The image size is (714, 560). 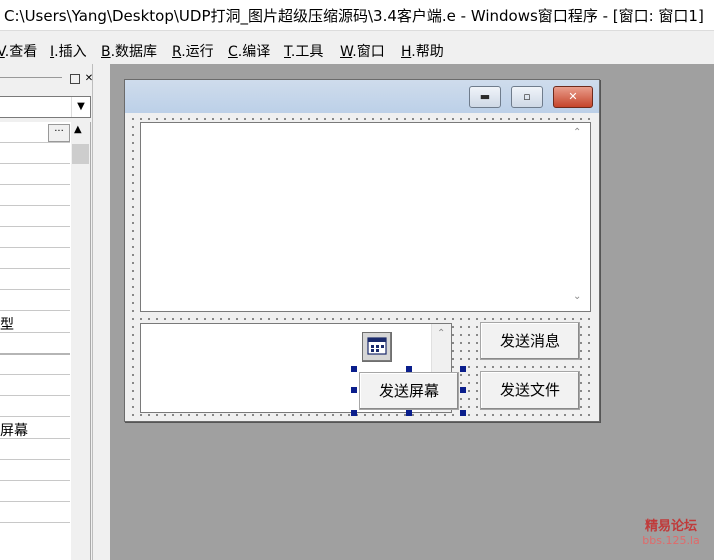 What do you see at coordinates (7, 325) in the screenshot?
I see `property-row-text: 型` at bounding box center [7, 325].